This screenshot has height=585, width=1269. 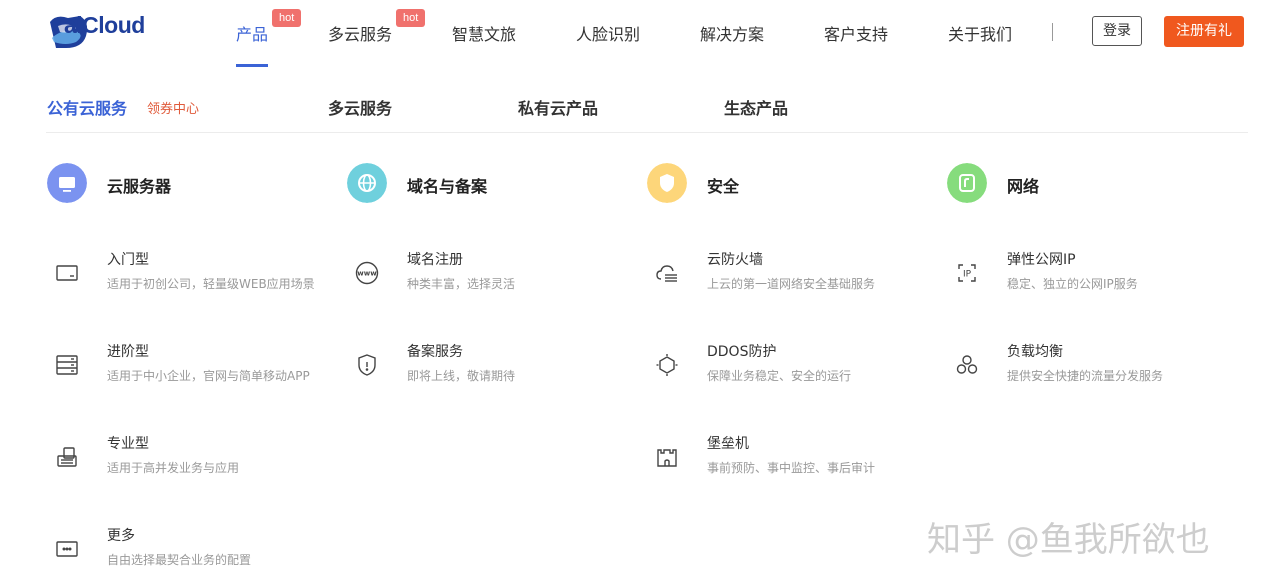 What do you see at coordinates (1072, 284) in the screenshot?
I see `item-desc: 稳定、独立的公网IP服务` at bounding box center [1072, 284].